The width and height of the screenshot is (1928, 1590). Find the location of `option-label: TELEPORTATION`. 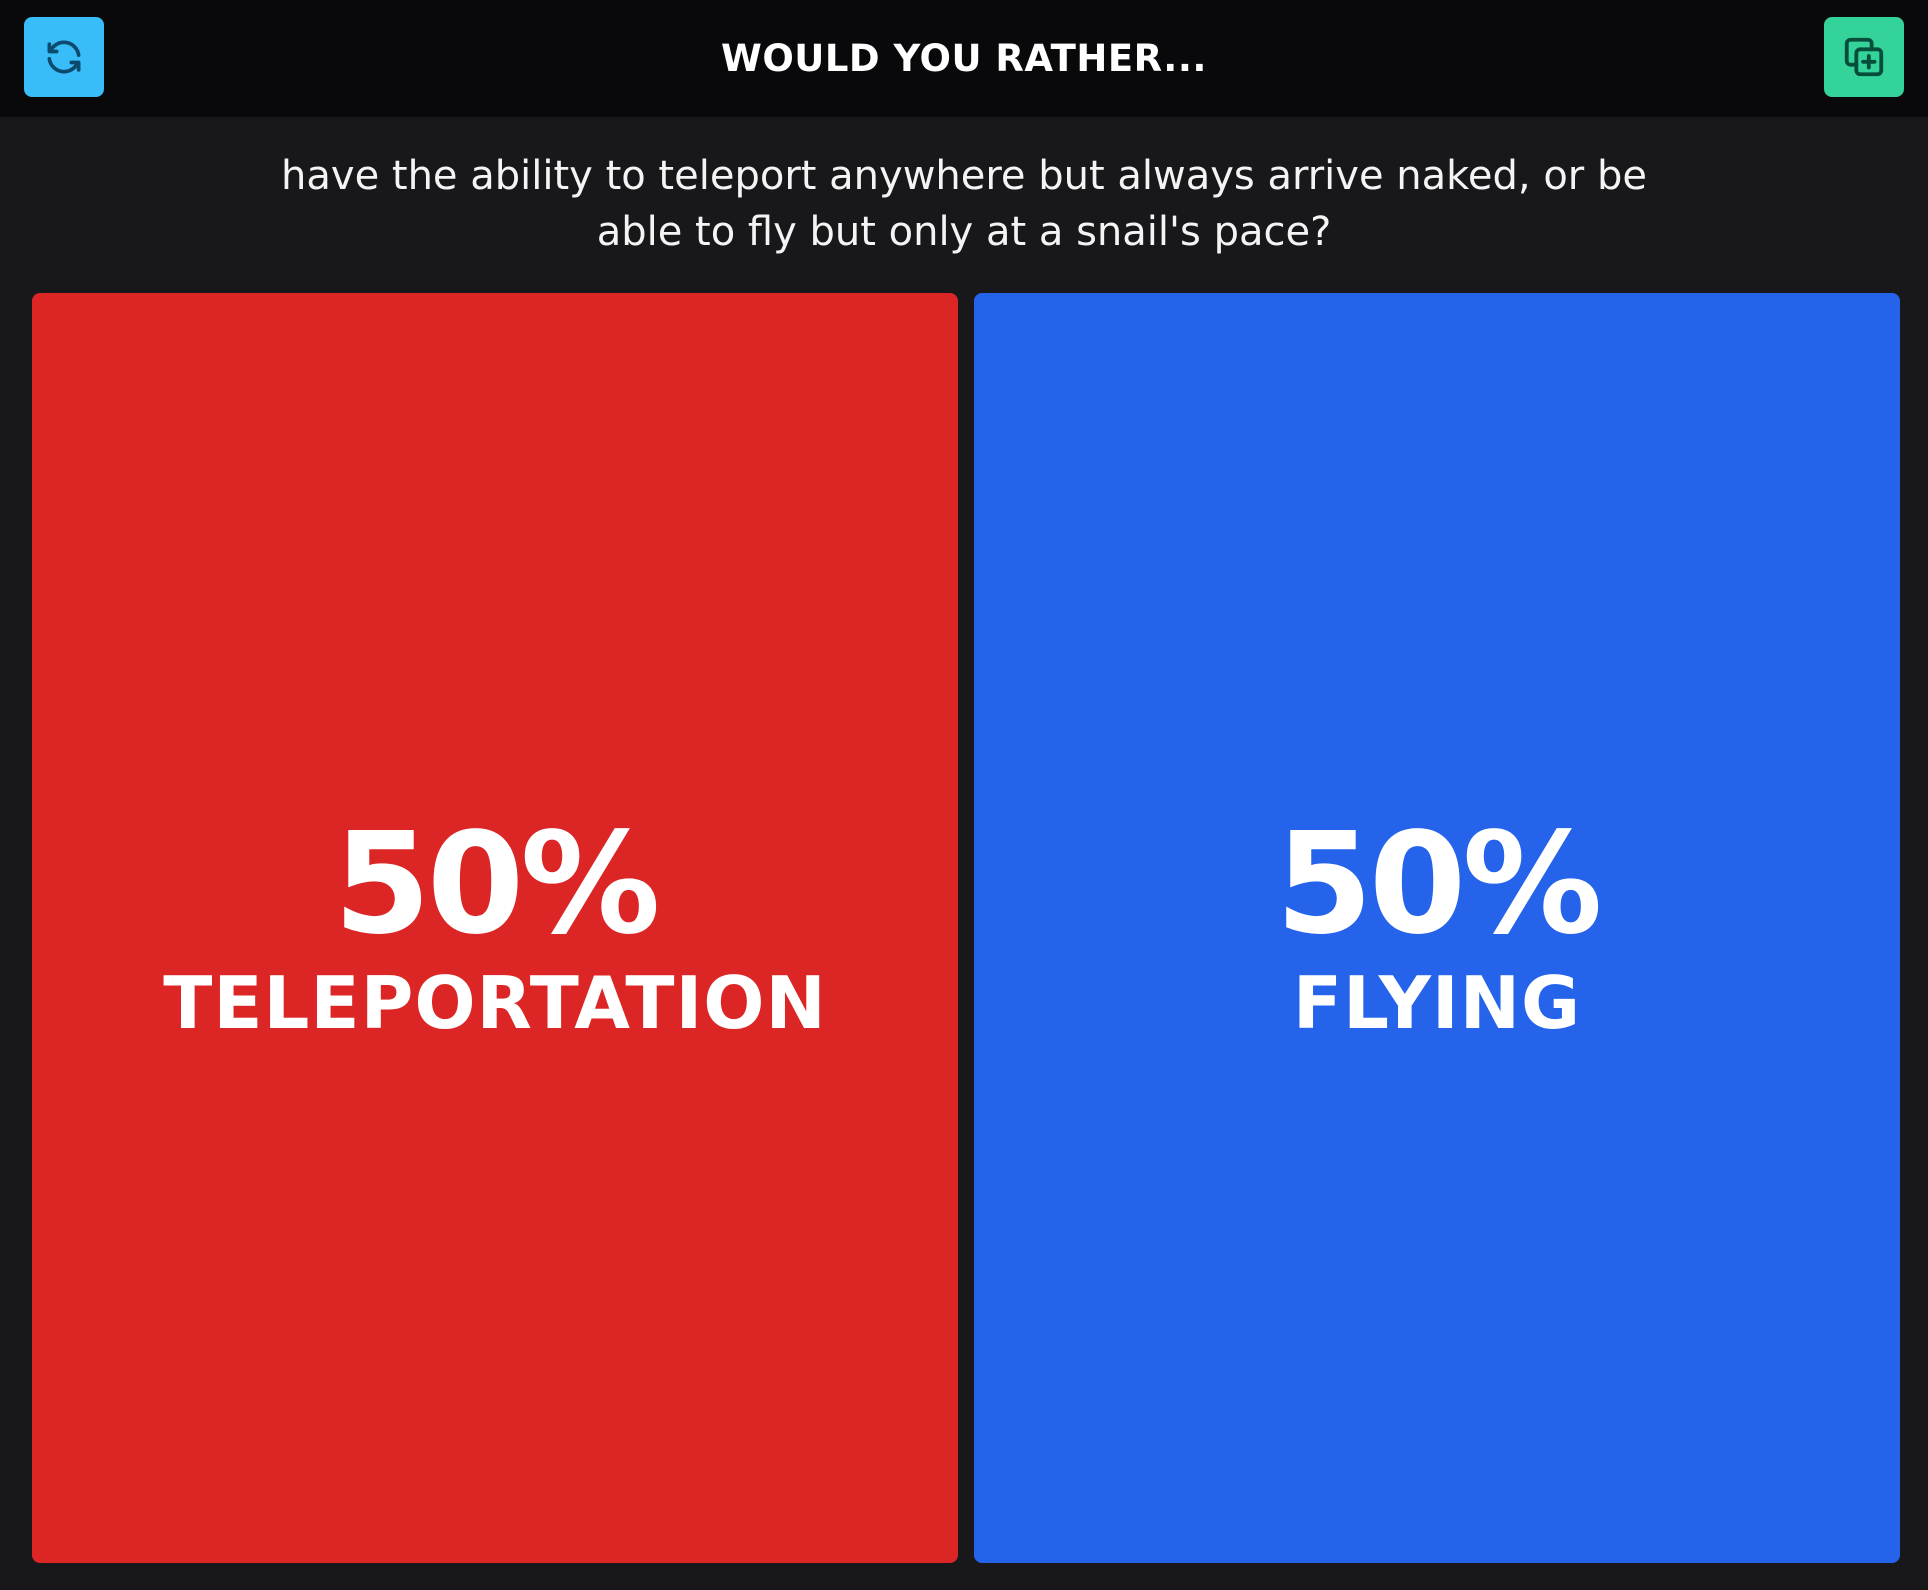

option-label: TELEPORTATION is located at coordinates (495, 1003).